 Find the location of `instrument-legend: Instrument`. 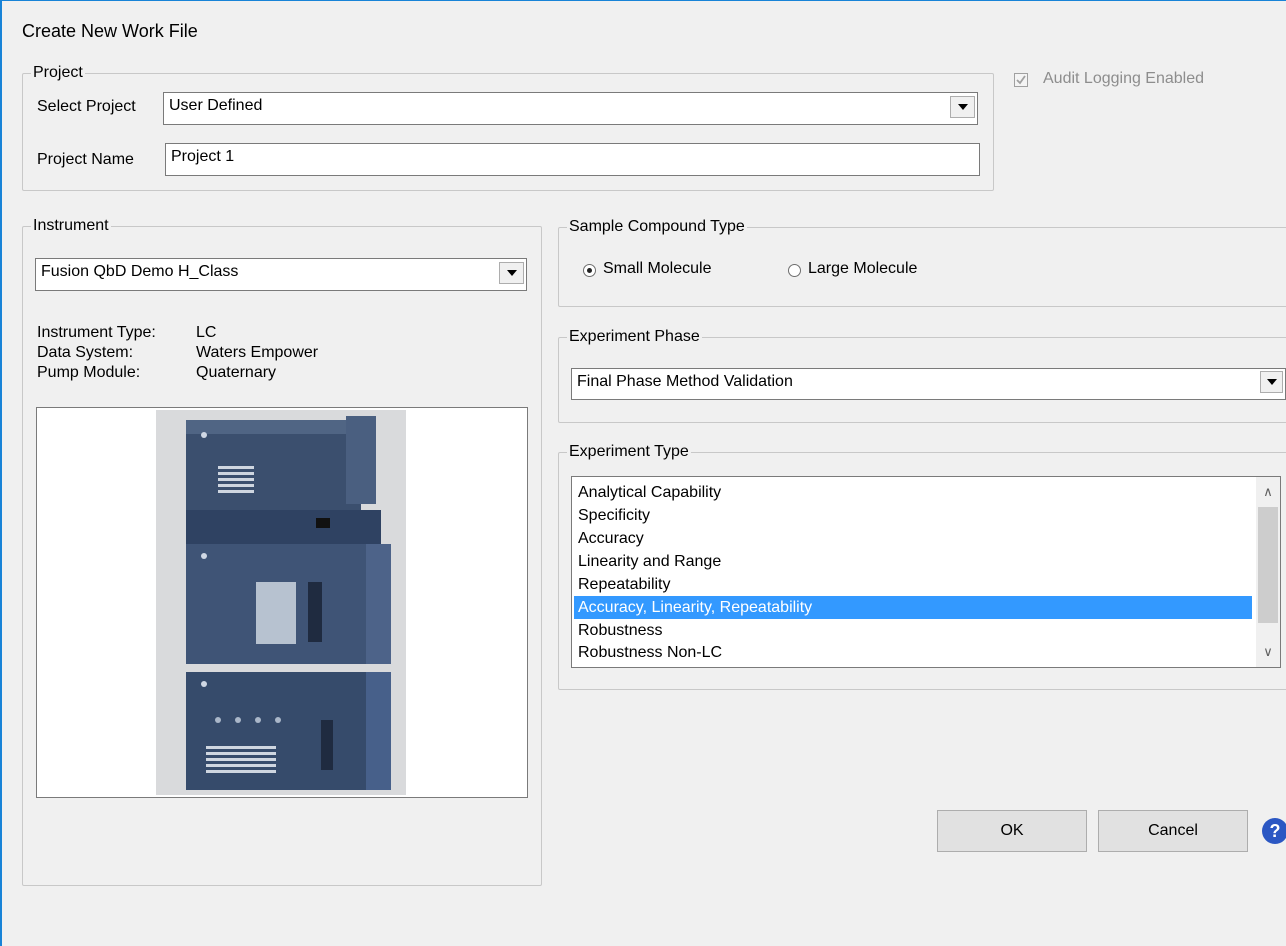

instrument-legend: Instrument is located at coordinates (71, 226).